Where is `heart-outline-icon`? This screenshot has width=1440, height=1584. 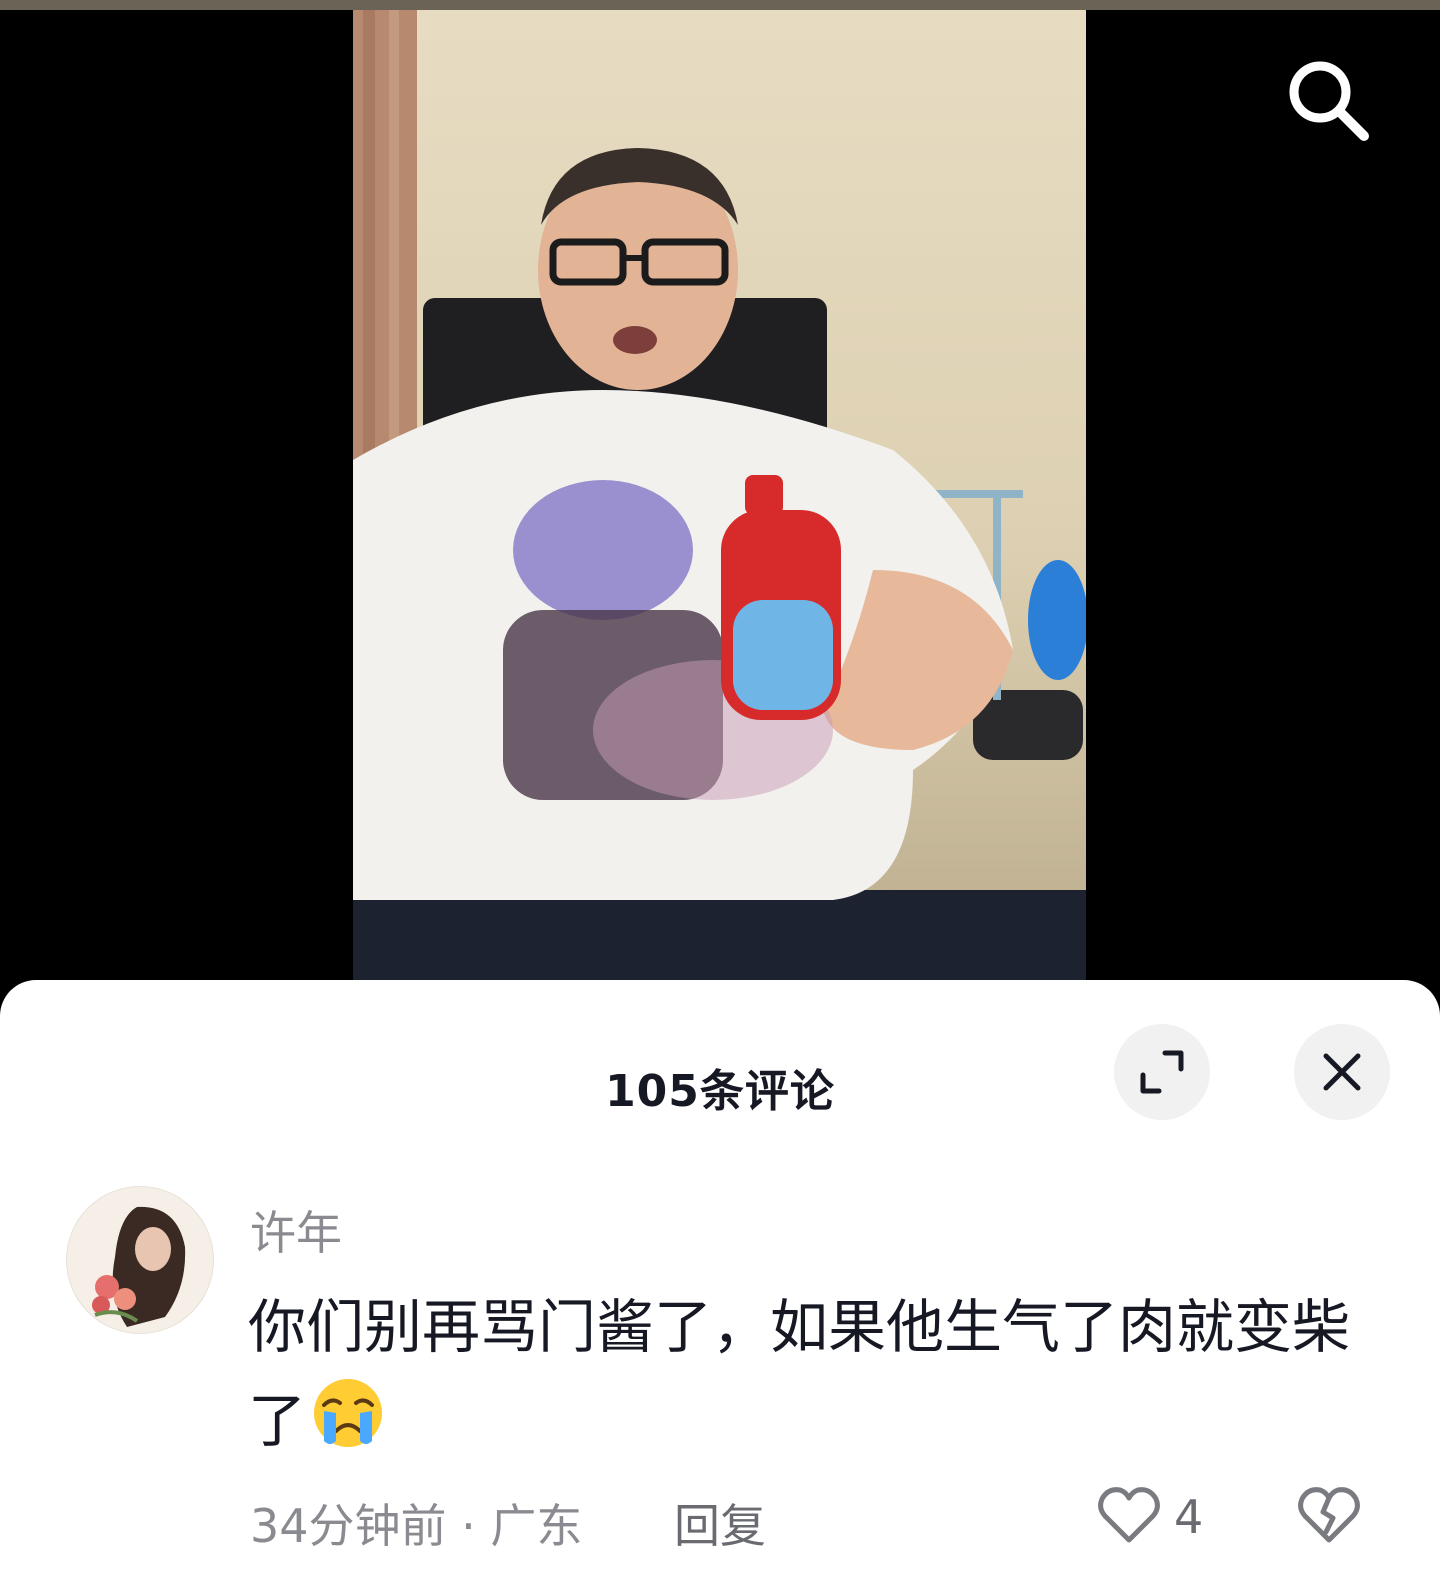
heart-outline-icon is located at coordinates (1129, 1515).